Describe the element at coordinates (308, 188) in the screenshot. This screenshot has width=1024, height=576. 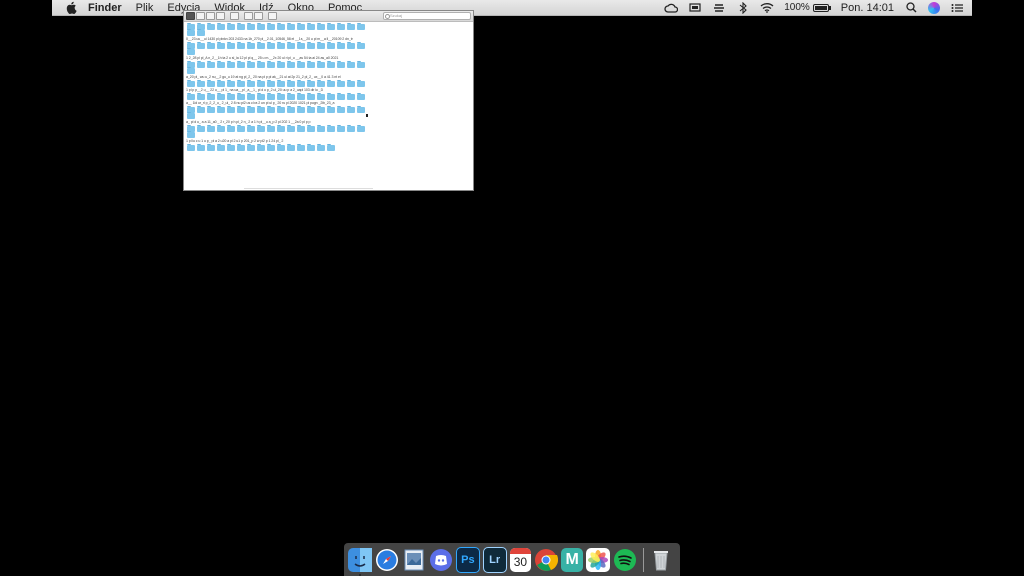
I see `horizontal-scrollbar` at that location.